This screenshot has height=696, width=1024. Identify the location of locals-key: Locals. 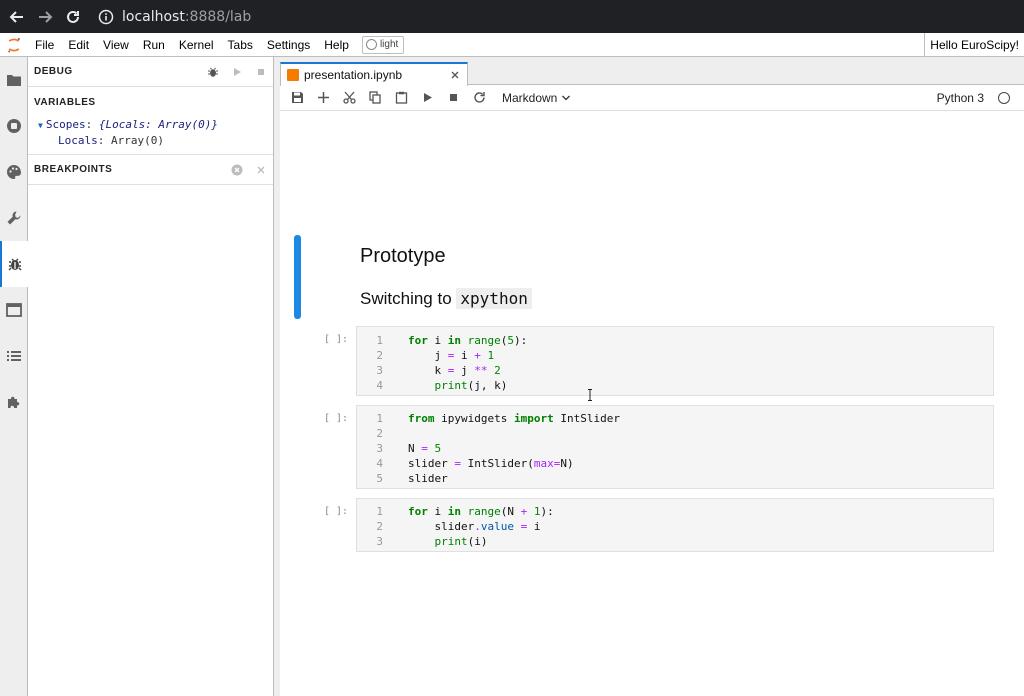
(78, 140).